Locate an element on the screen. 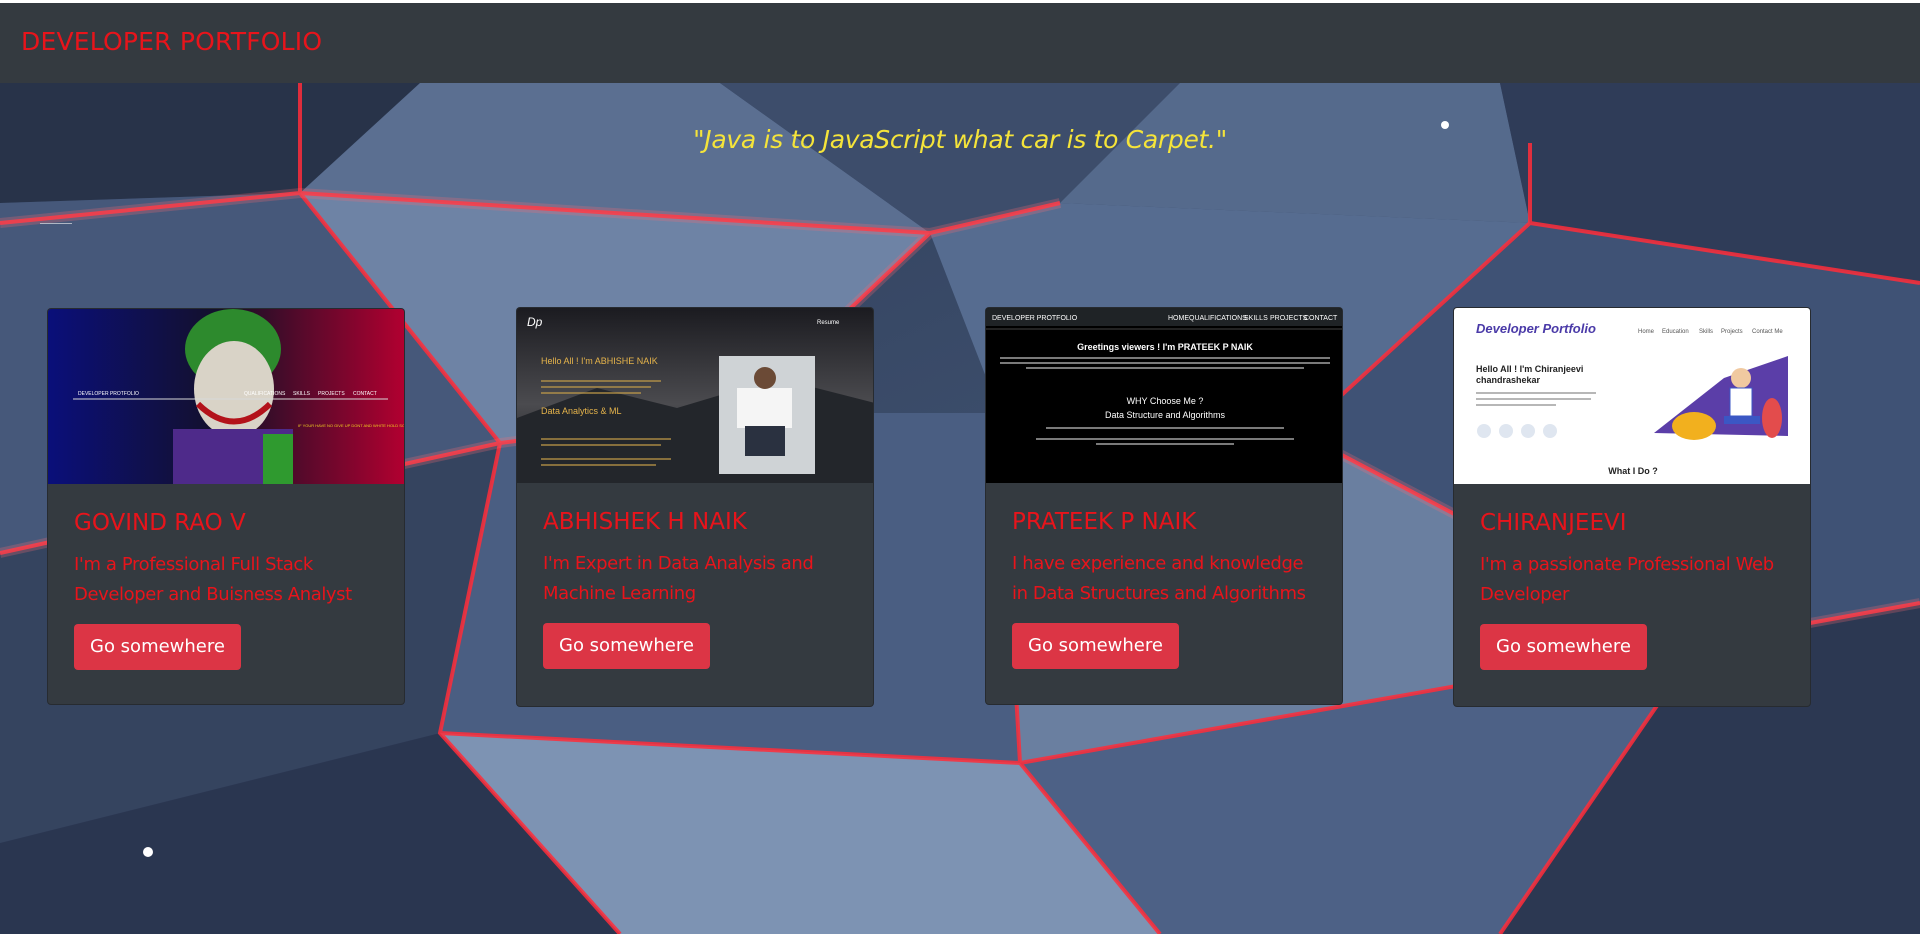 Image resolution: width=1920 pixels, height=934 pixels. navbar-brand: DEVELOPER PORTFOLIO is located at coordinates (171, 42).